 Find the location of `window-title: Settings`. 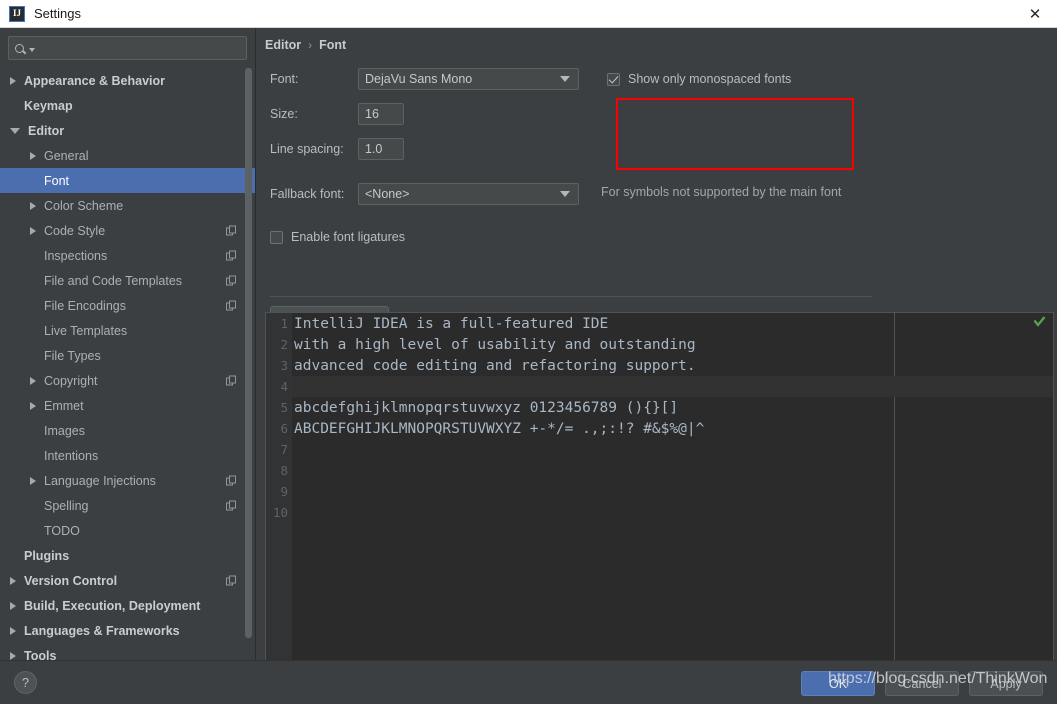

window-title: Settings is located at coordinates (57, 13).